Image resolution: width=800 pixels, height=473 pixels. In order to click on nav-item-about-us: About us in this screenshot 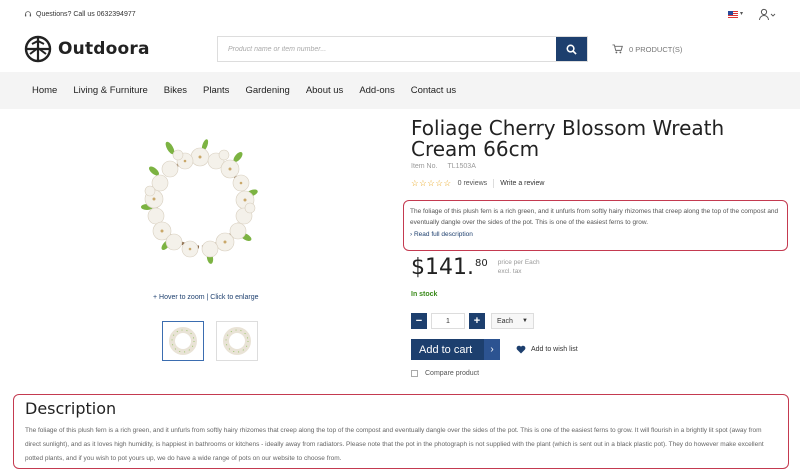, I will do `click(325, 90)`.